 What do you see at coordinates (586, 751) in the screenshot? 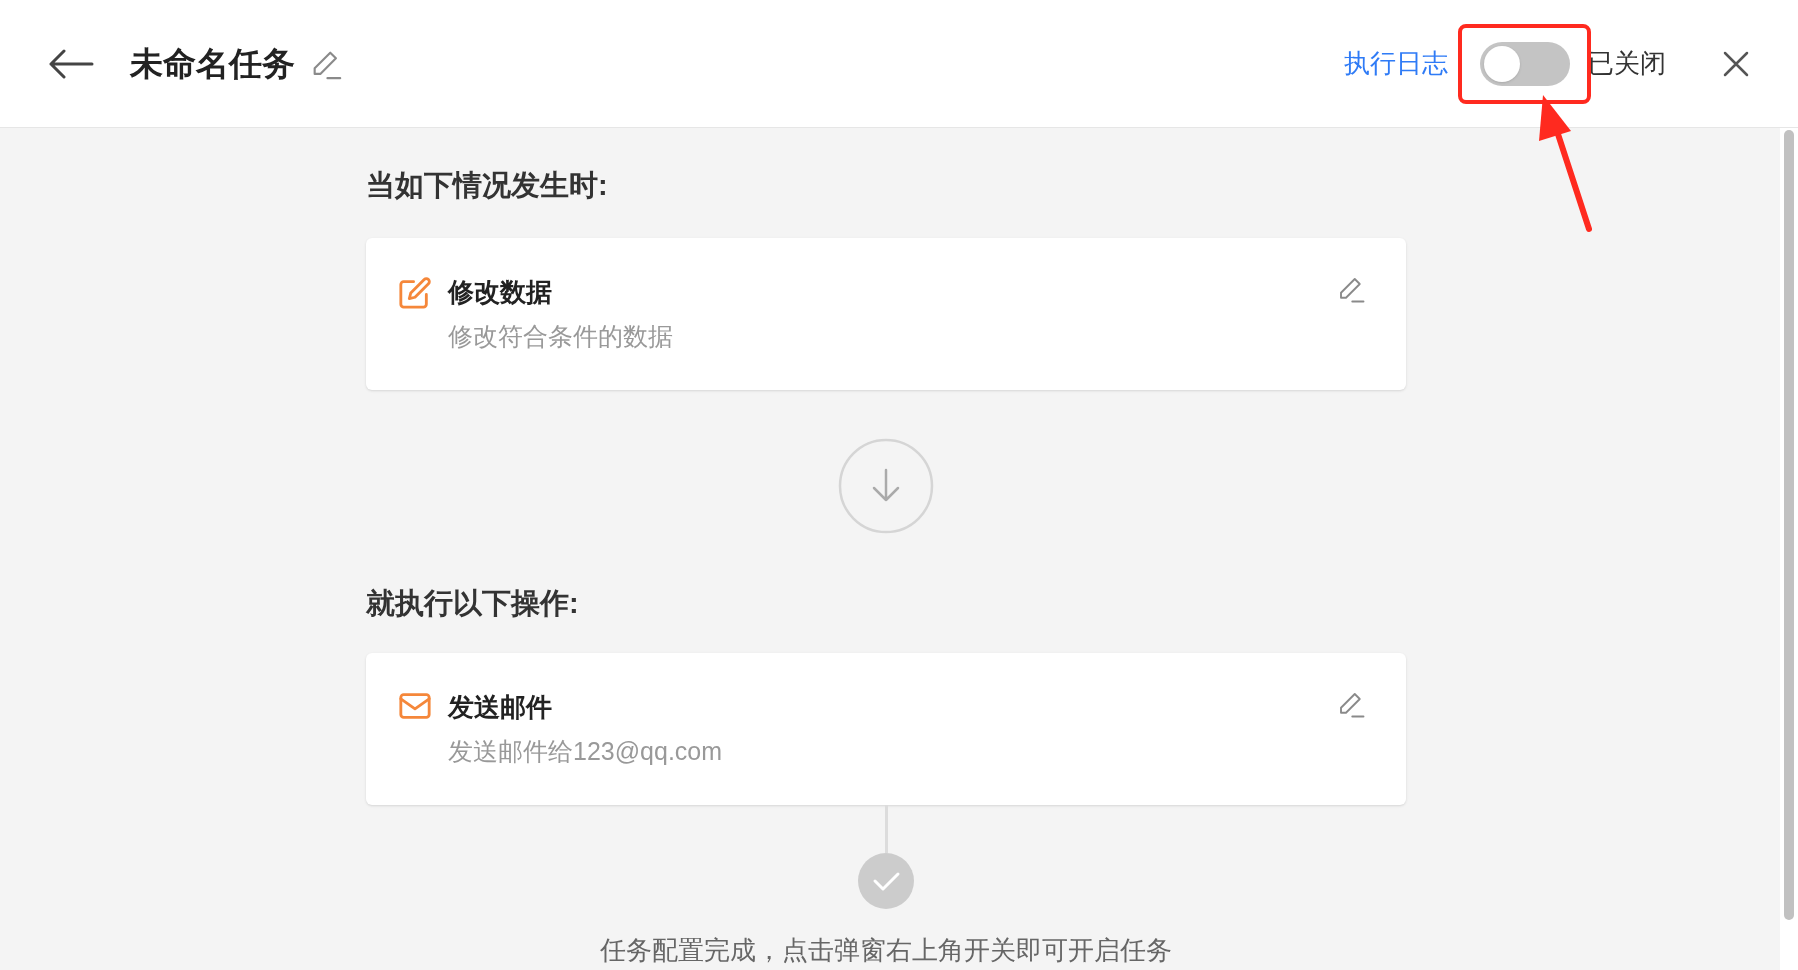
I see `card-description: 发送邮件给123@qq.com` at bounding box center [586, 751].